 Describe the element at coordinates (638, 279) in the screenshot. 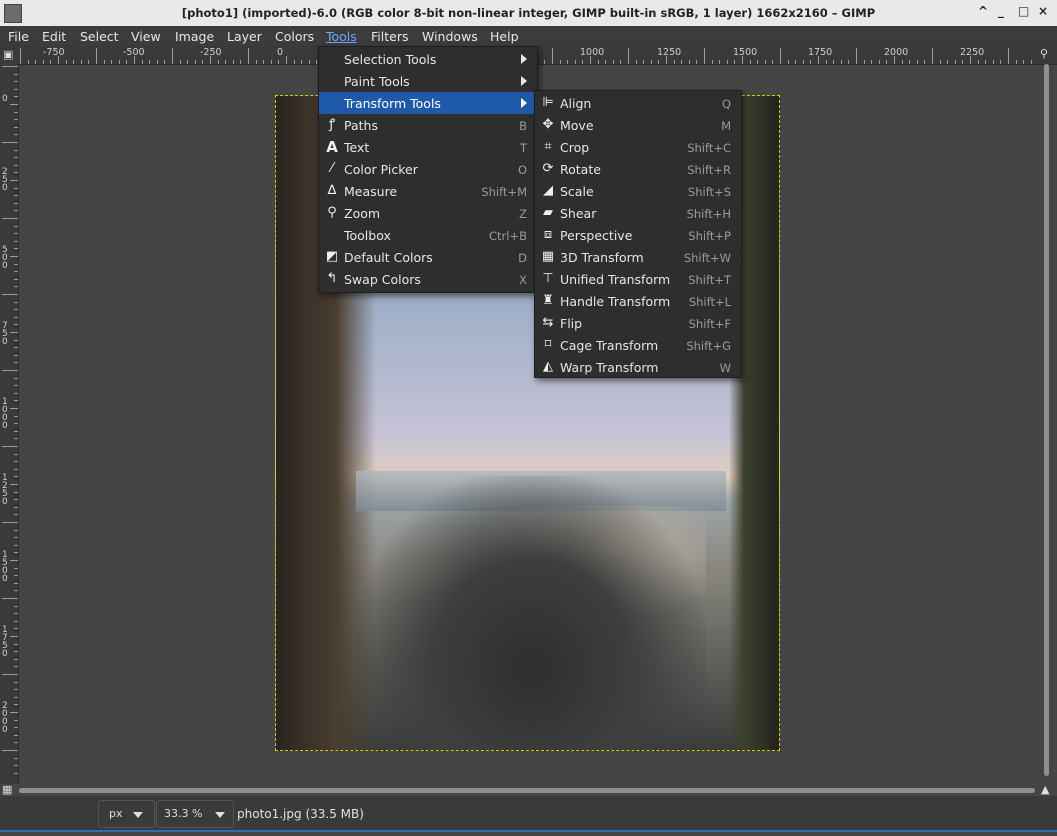

I see `menu-item-unified-transform: ⊤ Unified Transform Shift+T` at that location.